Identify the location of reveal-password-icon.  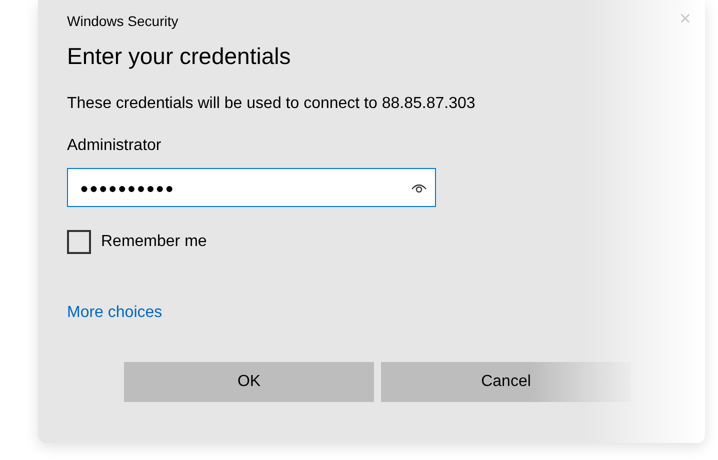
(419, 188).